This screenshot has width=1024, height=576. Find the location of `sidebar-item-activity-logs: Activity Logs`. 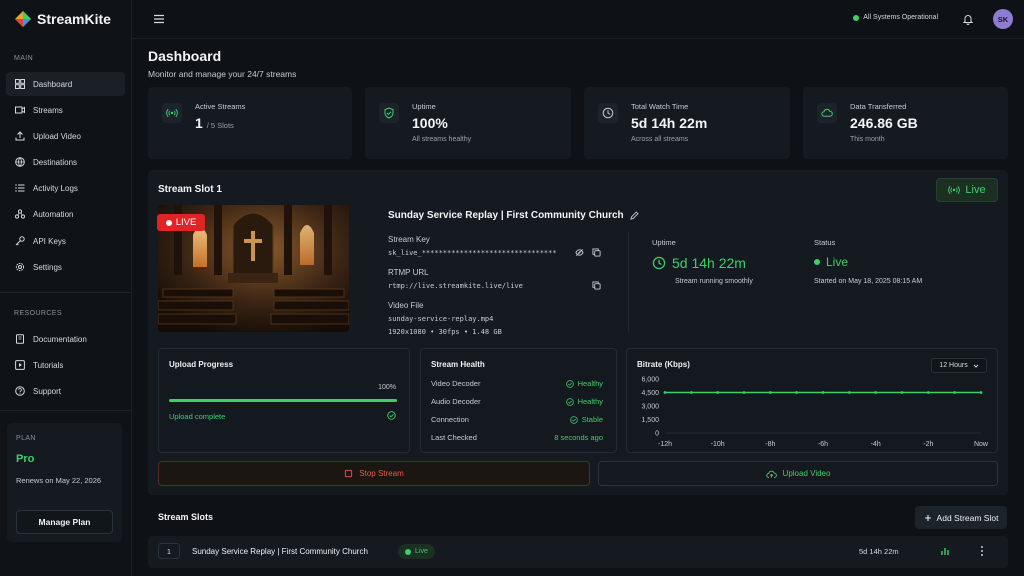

sidebar-item-activity-logs: Activity Logs is located at coordinates (65, 188).